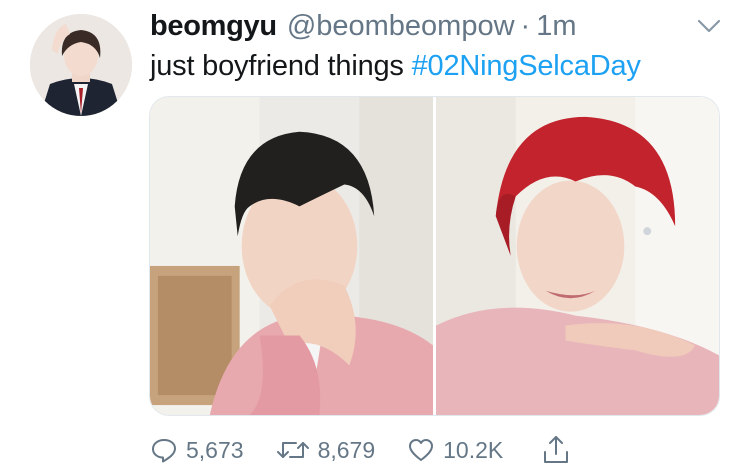 The image size is (750, 476). Describe the element at coordinates (281, 66) in the screenshot. I see `tweet-body: just boyfriend things` at that location.